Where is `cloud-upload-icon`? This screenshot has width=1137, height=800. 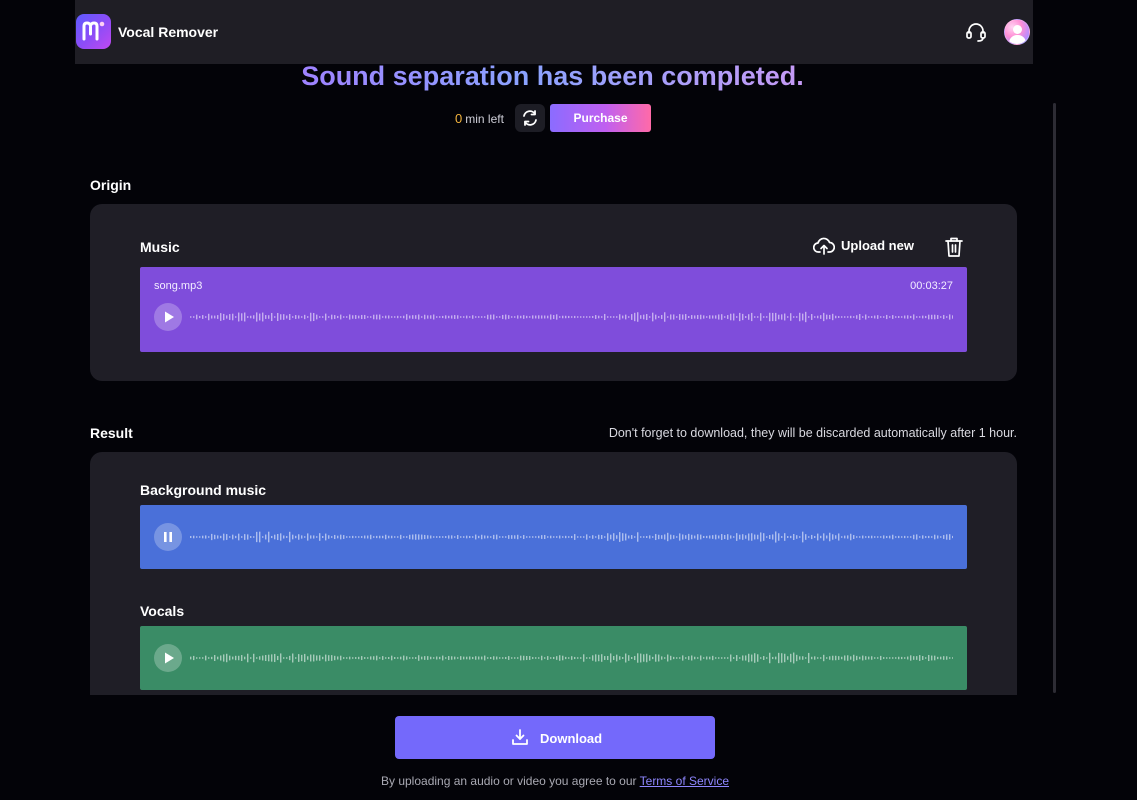 cloud-upload-icon is located at coordinates (824, 246).